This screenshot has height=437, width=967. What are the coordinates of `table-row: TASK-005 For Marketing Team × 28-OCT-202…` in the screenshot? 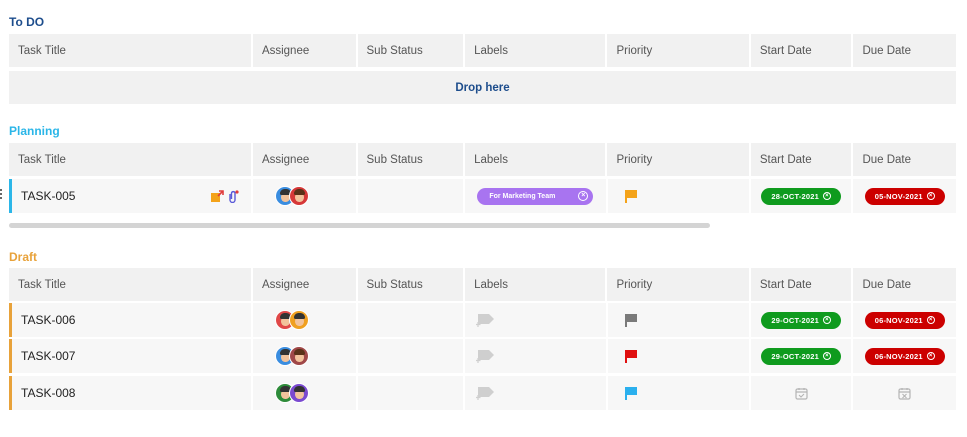 It's located at (482, 196).